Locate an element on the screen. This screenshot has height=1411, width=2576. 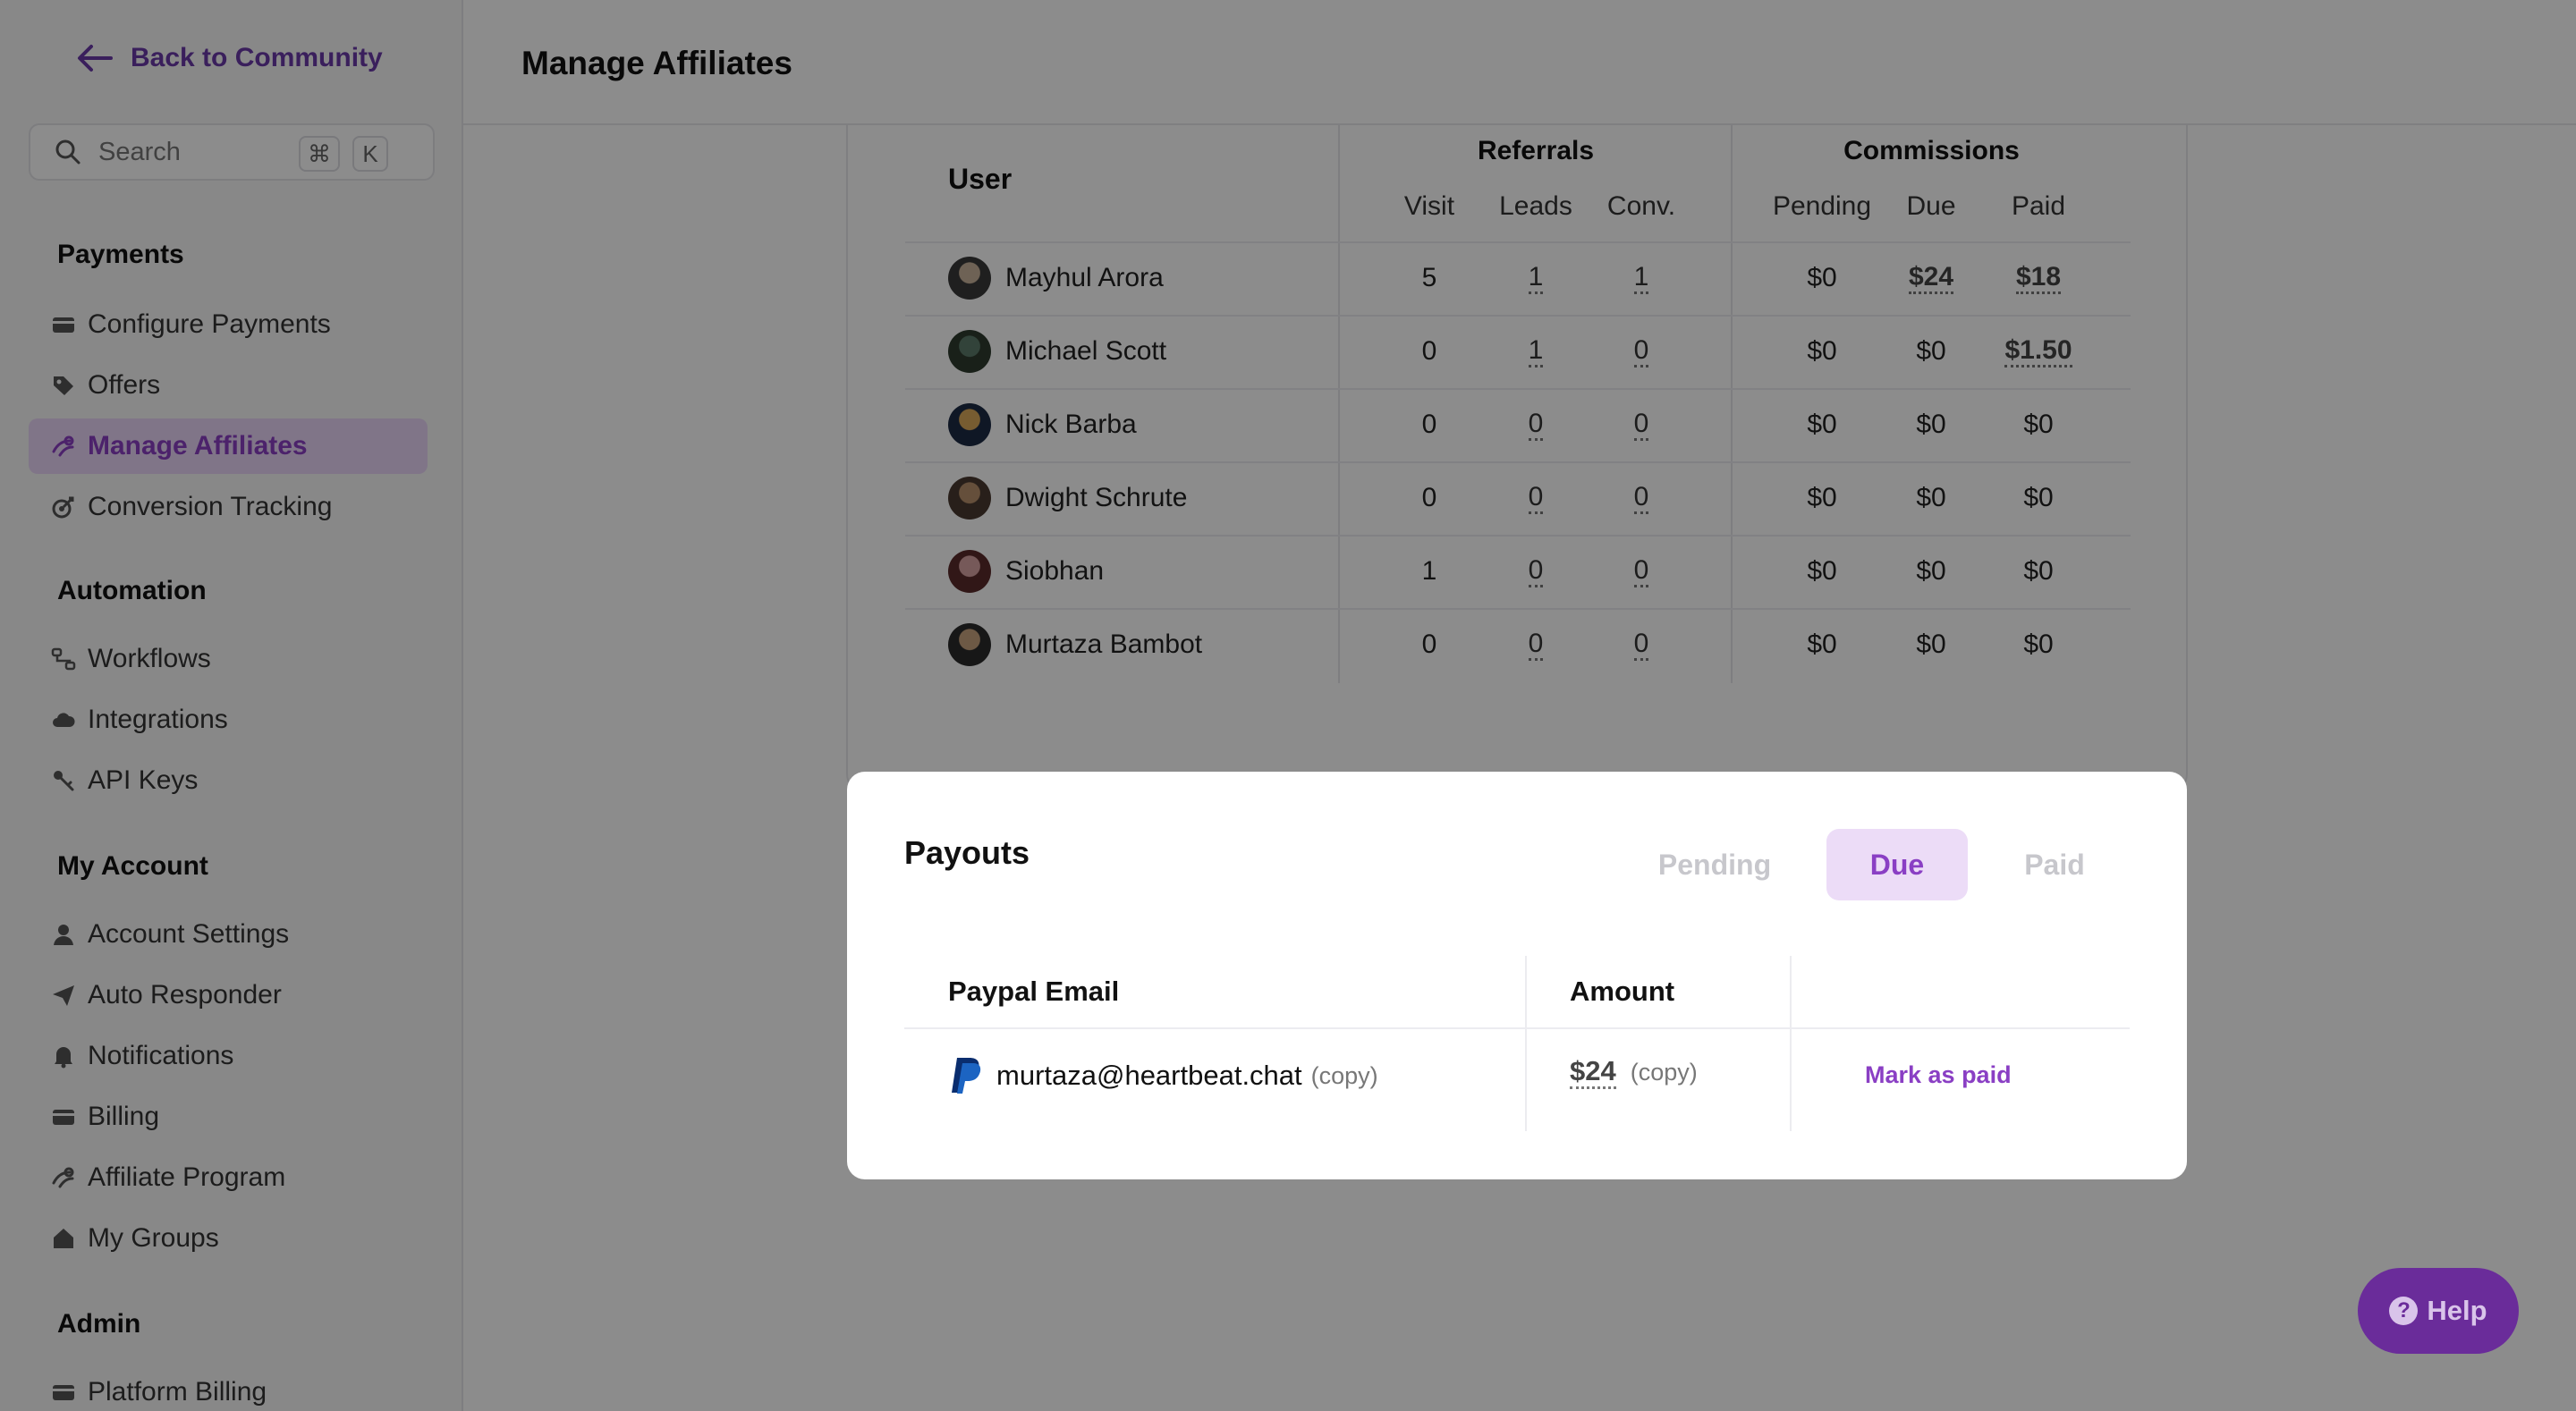
mark-as-paid-button: Mark as paid is located at coordinates (1938, 1075).